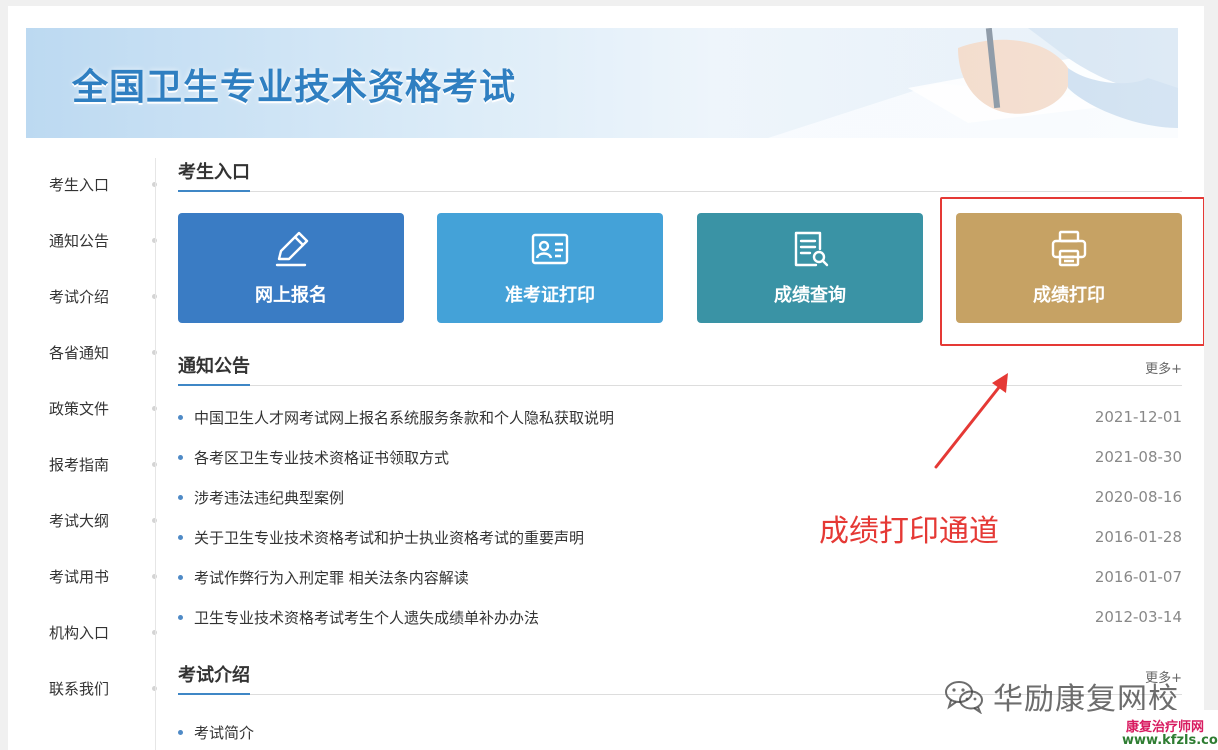  I want to click on sidebar-item-contact: 联系我们, so click(82, 688).